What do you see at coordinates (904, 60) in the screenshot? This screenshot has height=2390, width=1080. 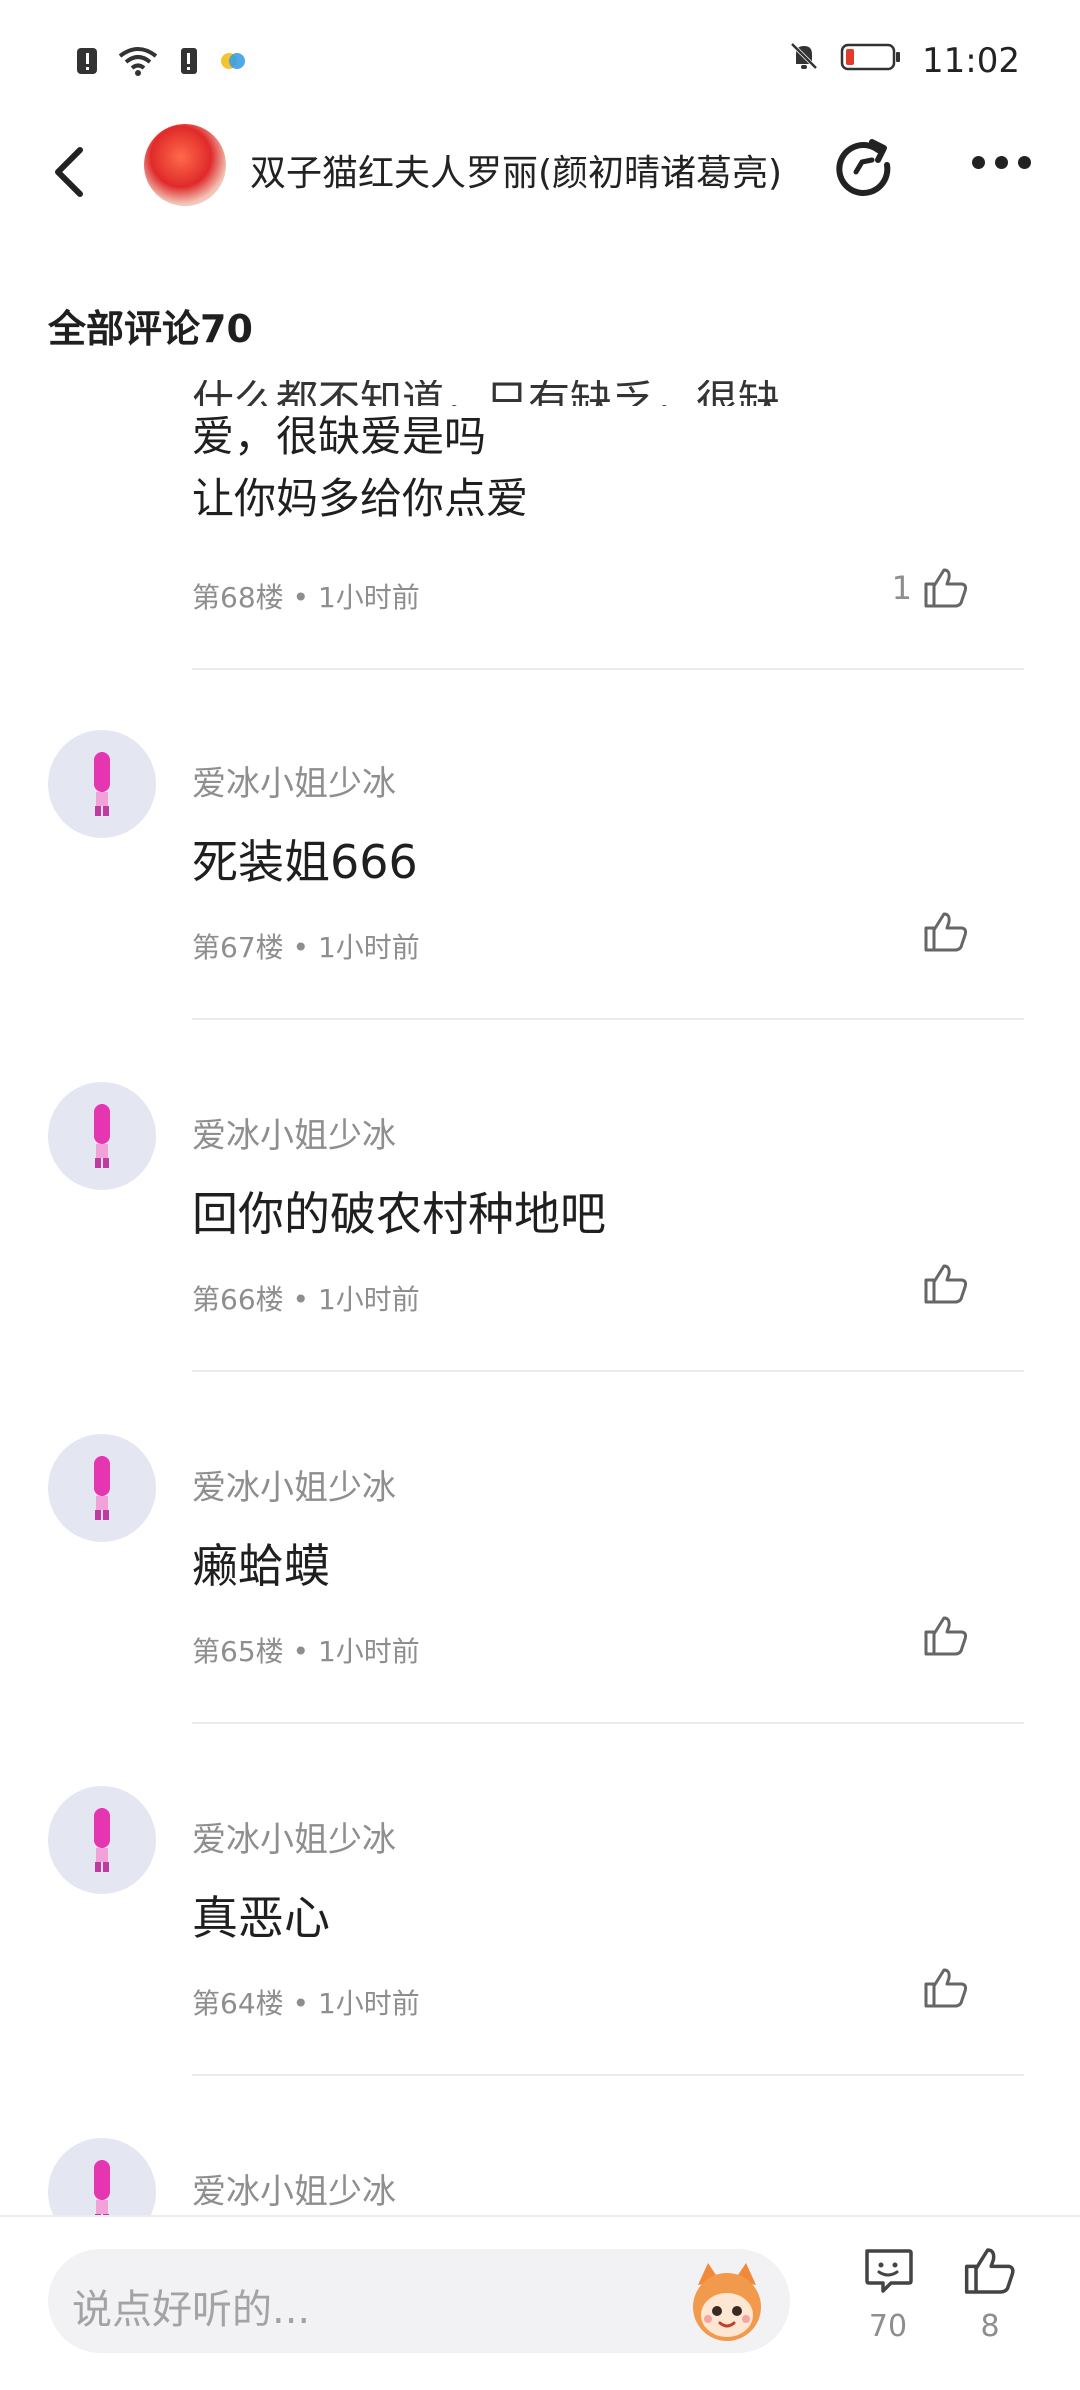 I see `status-right: 11:02` at bounding box center [904, 60].